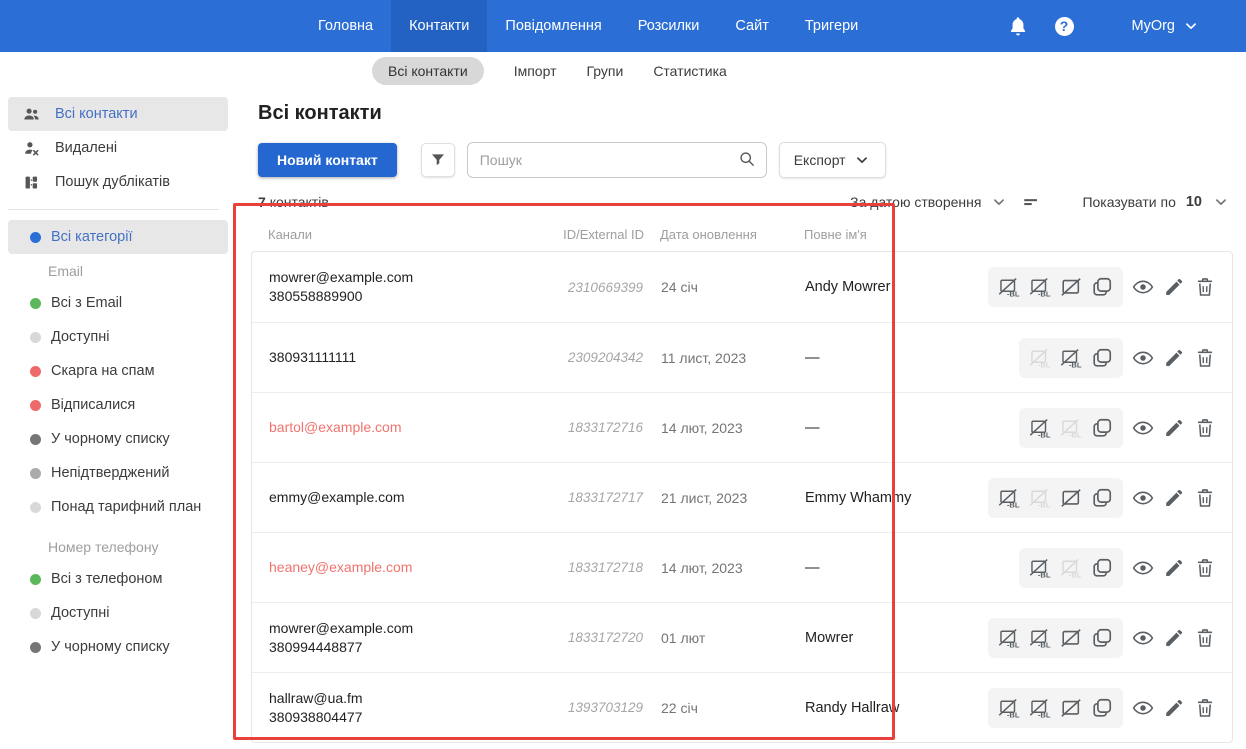  Describe the element at coordinates (112, 182) in the screenshot. I see `sidebar-item-label: Пошук дублікатів` at that location.